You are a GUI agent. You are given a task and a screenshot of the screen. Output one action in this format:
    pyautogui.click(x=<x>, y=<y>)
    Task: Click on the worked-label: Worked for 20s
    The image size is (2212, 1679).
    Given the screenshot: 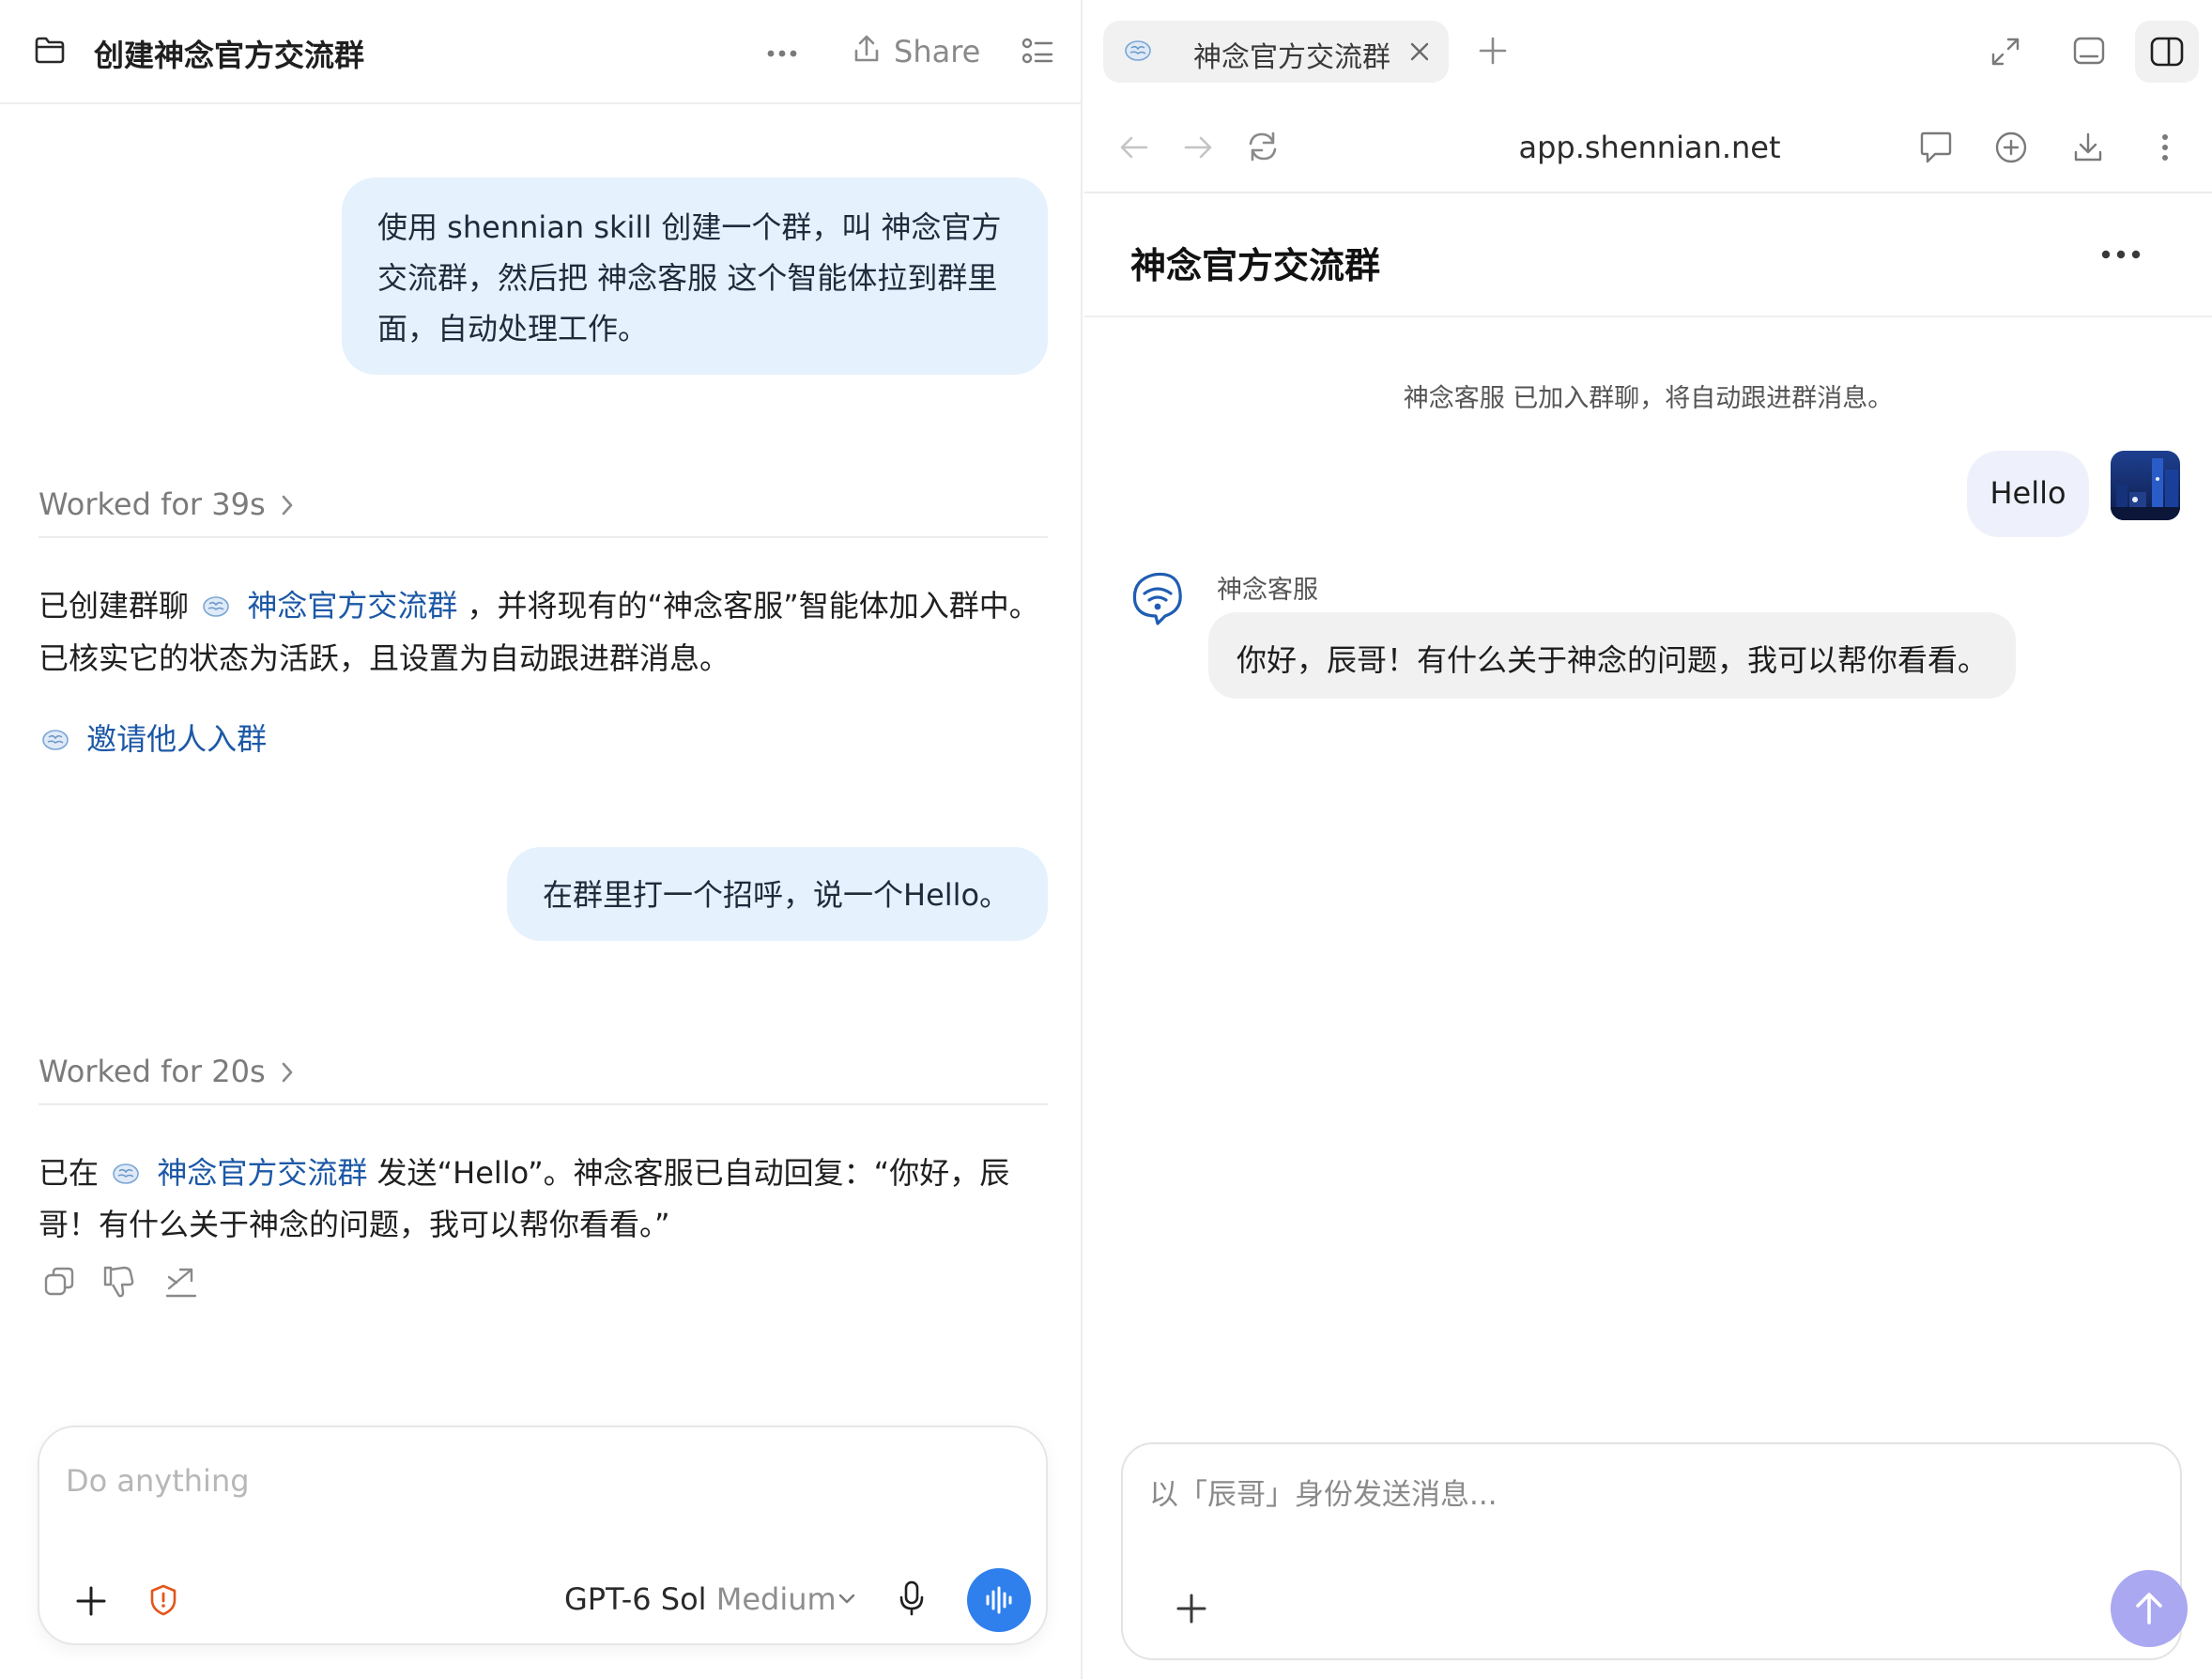 What is the action you would take?
    pyautogui.click(x=152, y=1071)
    